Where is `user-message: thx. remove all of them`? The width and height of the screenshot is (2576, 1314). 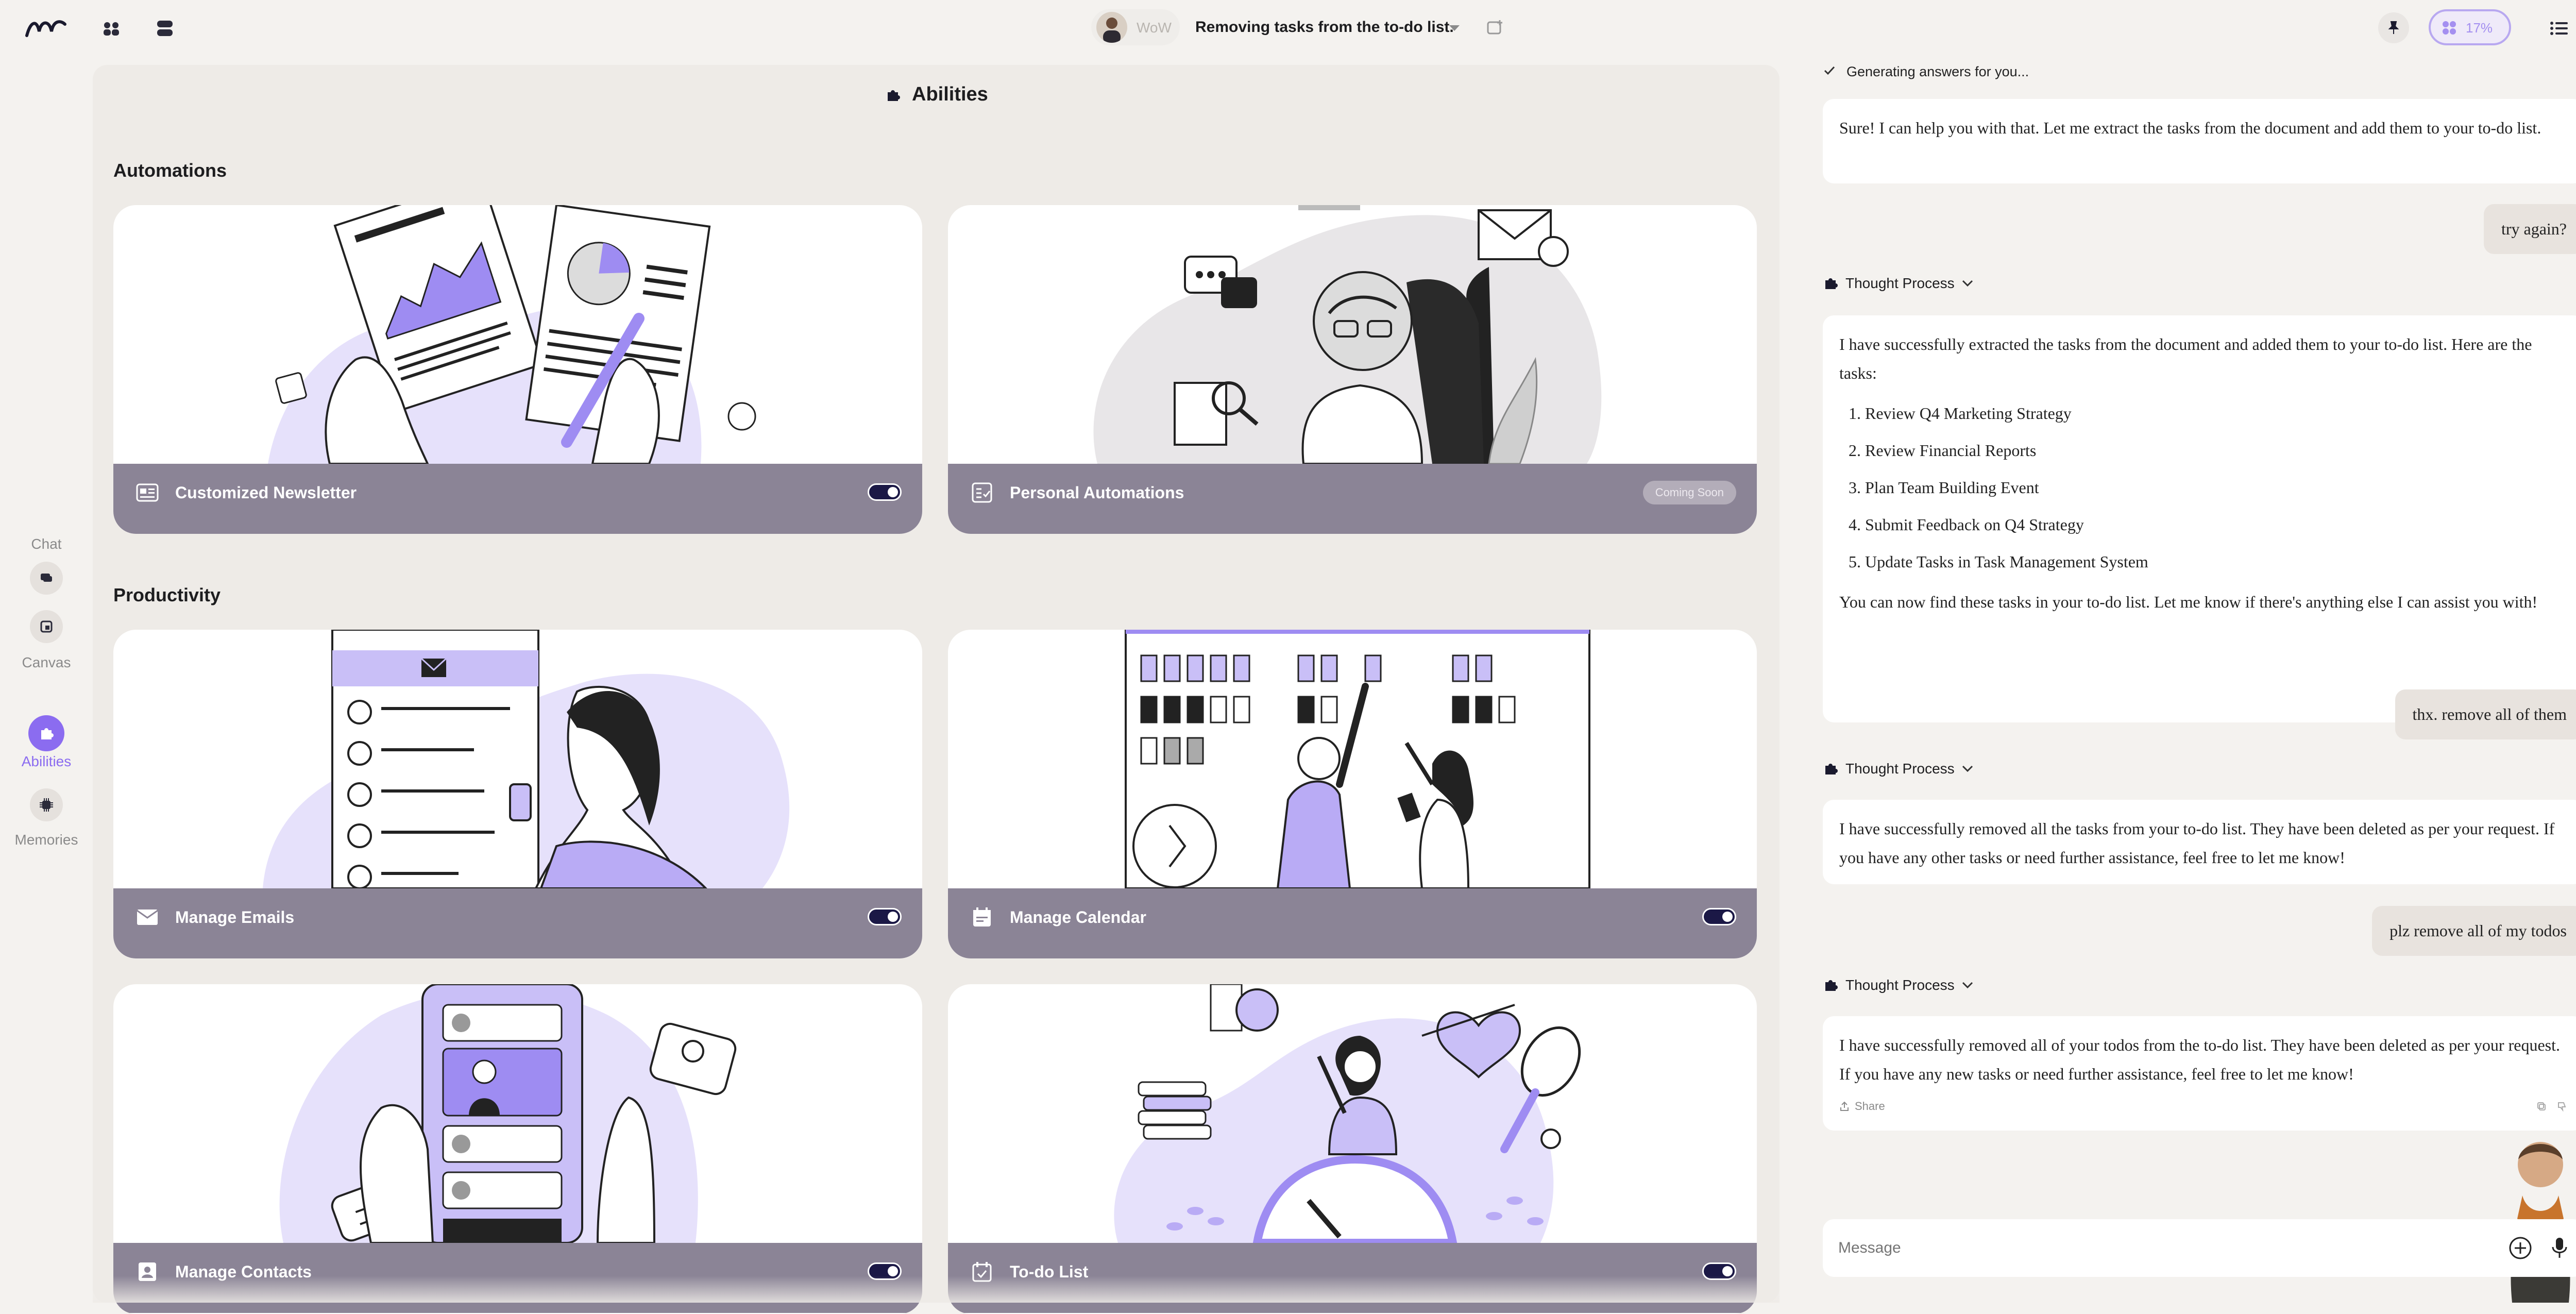 user-message: thx. remove all of them is located at coordinates (2485, 714).